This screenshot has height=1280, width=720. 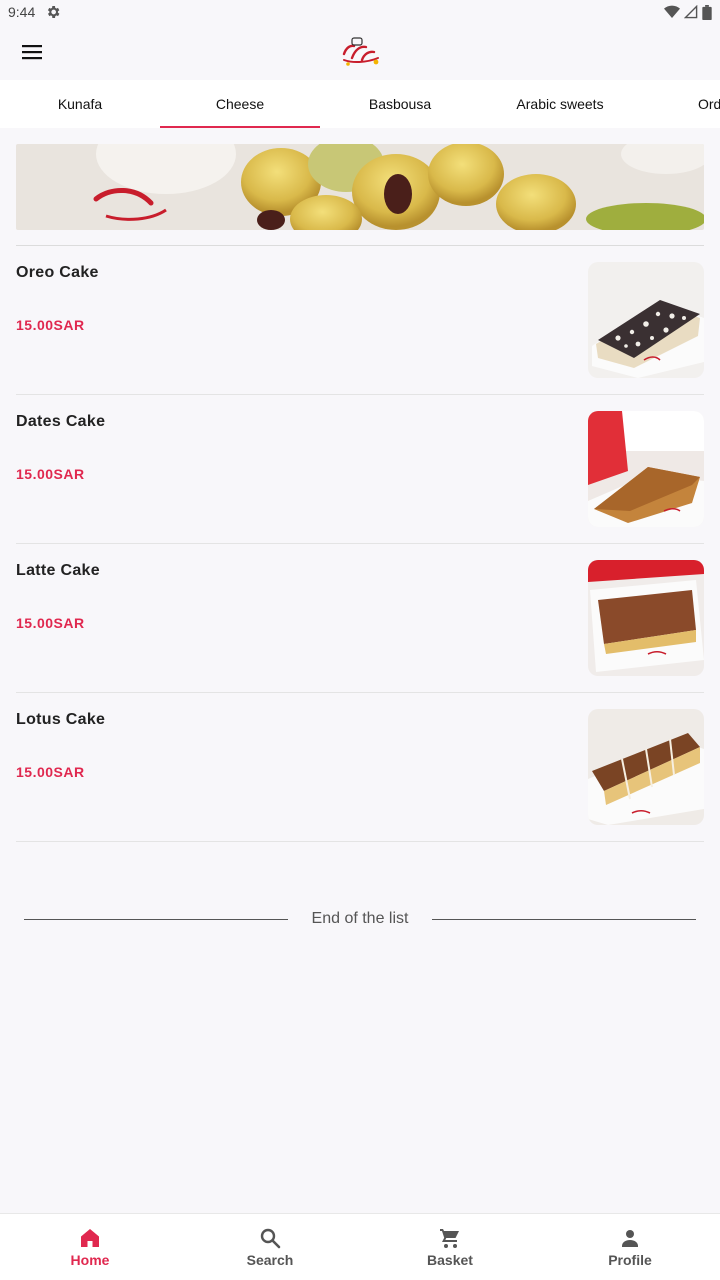 I want to click on product-image-latte-cake, so click(x=646, y=618).